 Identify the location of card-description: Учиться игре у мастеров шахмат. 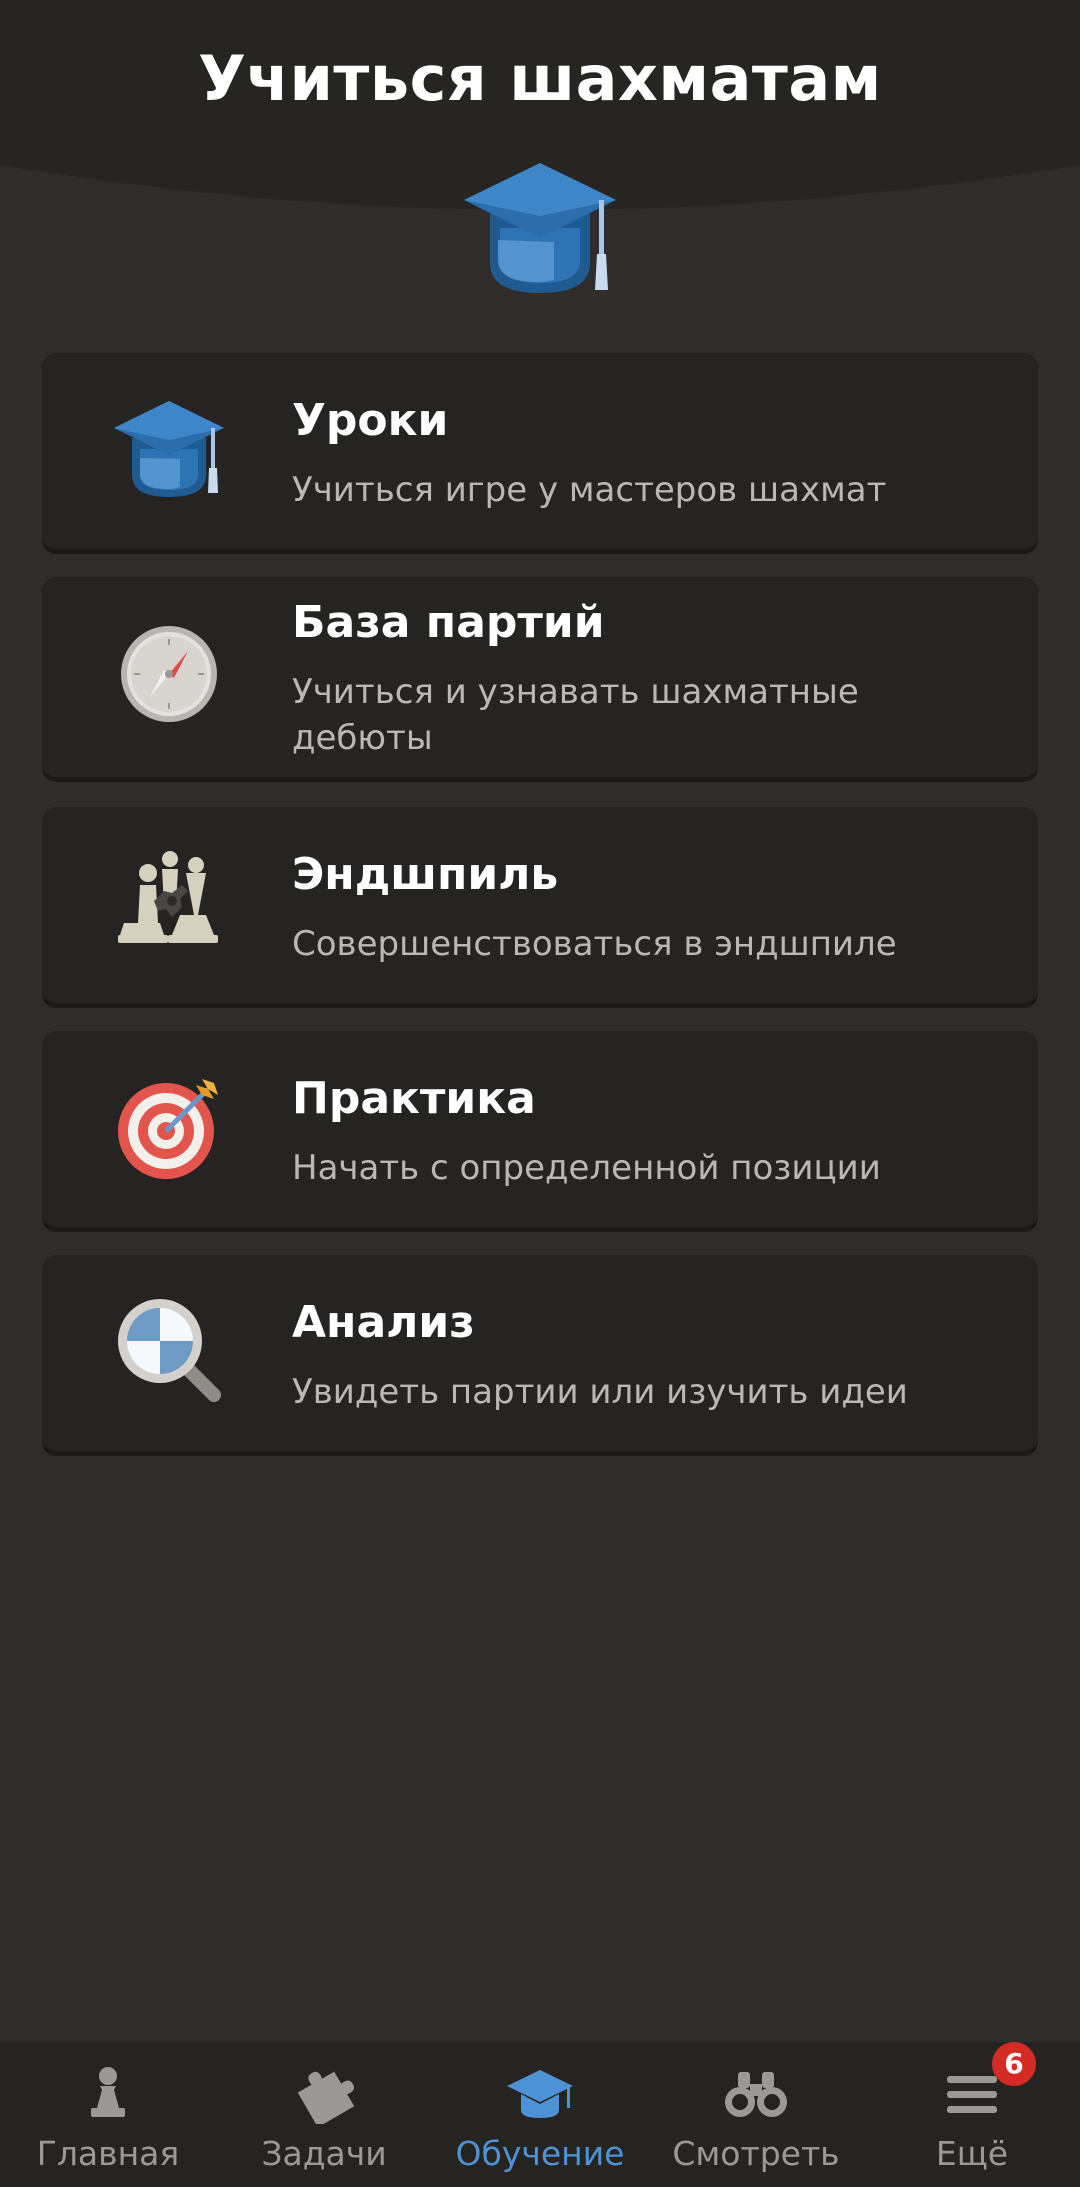
(589, 490).